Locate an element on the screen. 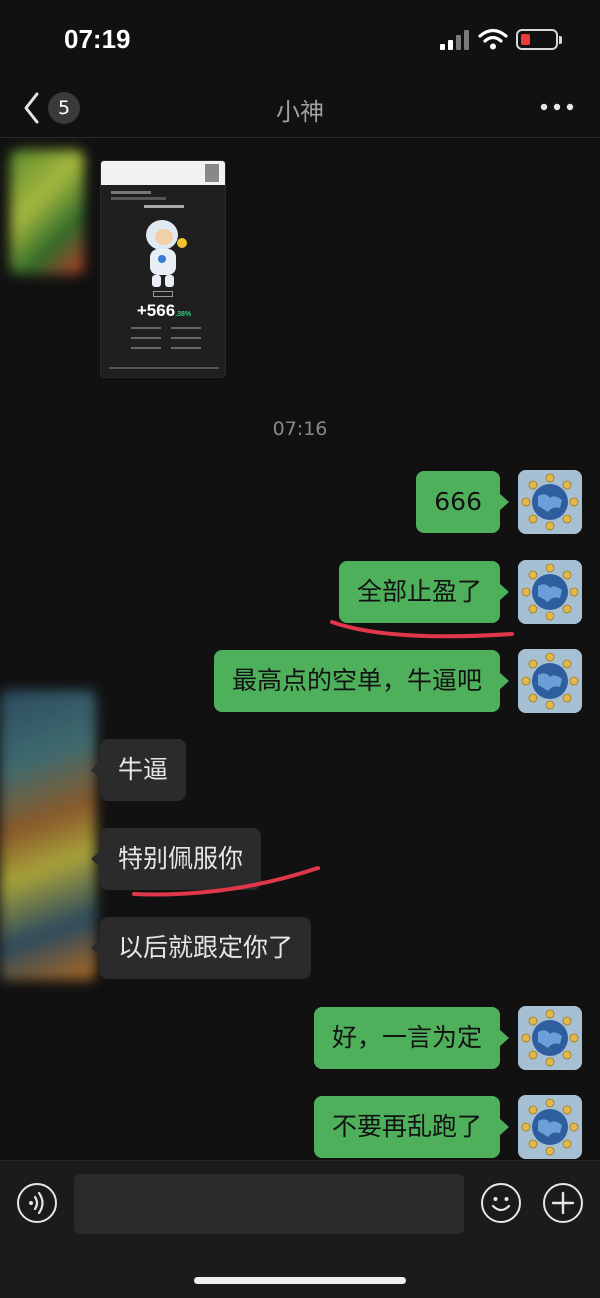 The image size is (600, 1298). emoji-icon is located at coordinates (501, 1204).